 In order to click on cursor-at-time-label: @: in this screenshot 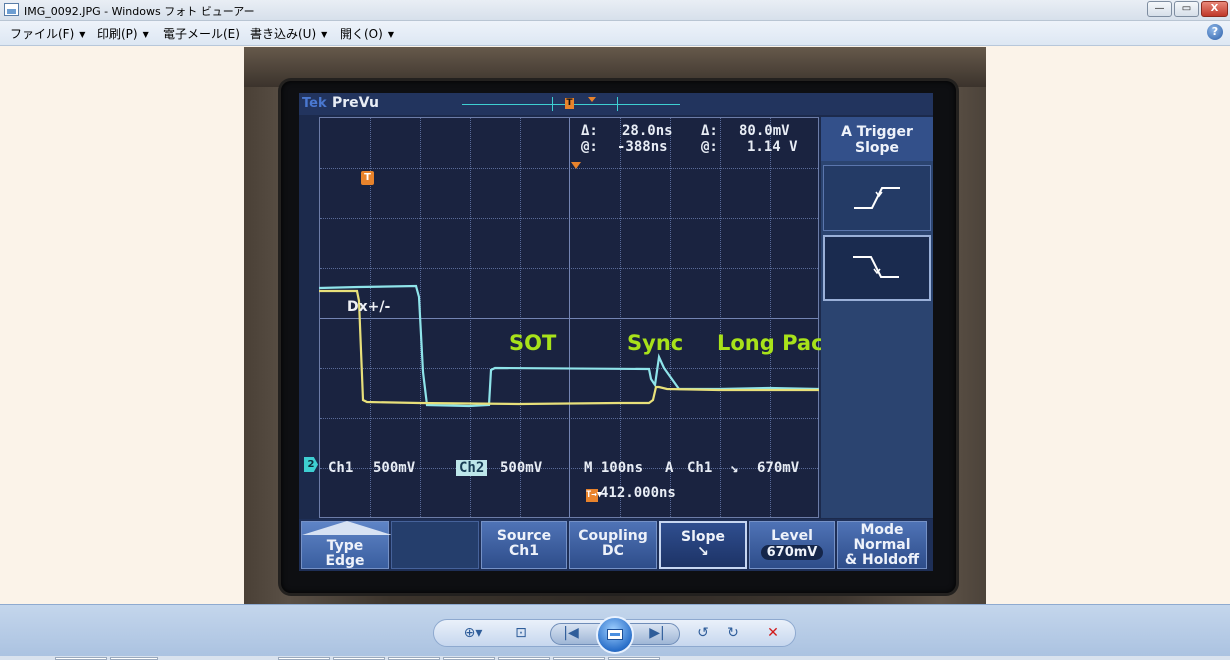, I will do `click(589, 147)`.